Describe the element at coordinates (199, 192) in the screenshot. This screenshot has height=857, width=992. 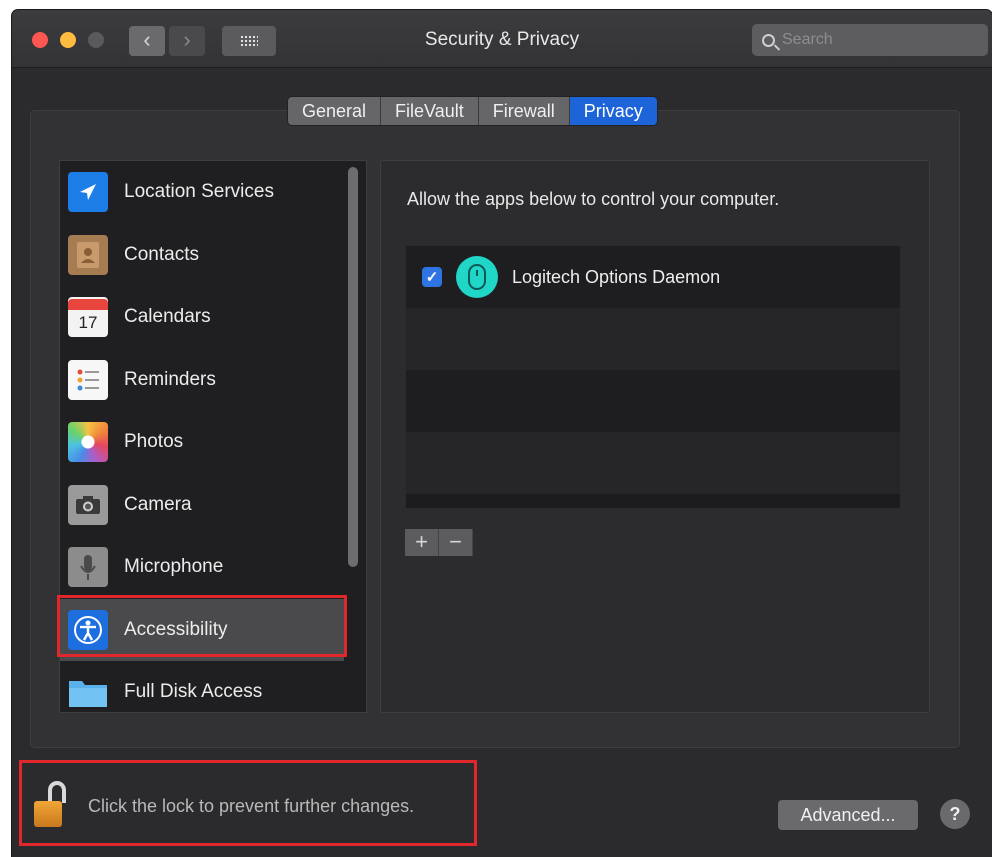
I see `sidebar-item-label: Location Services` at that location.